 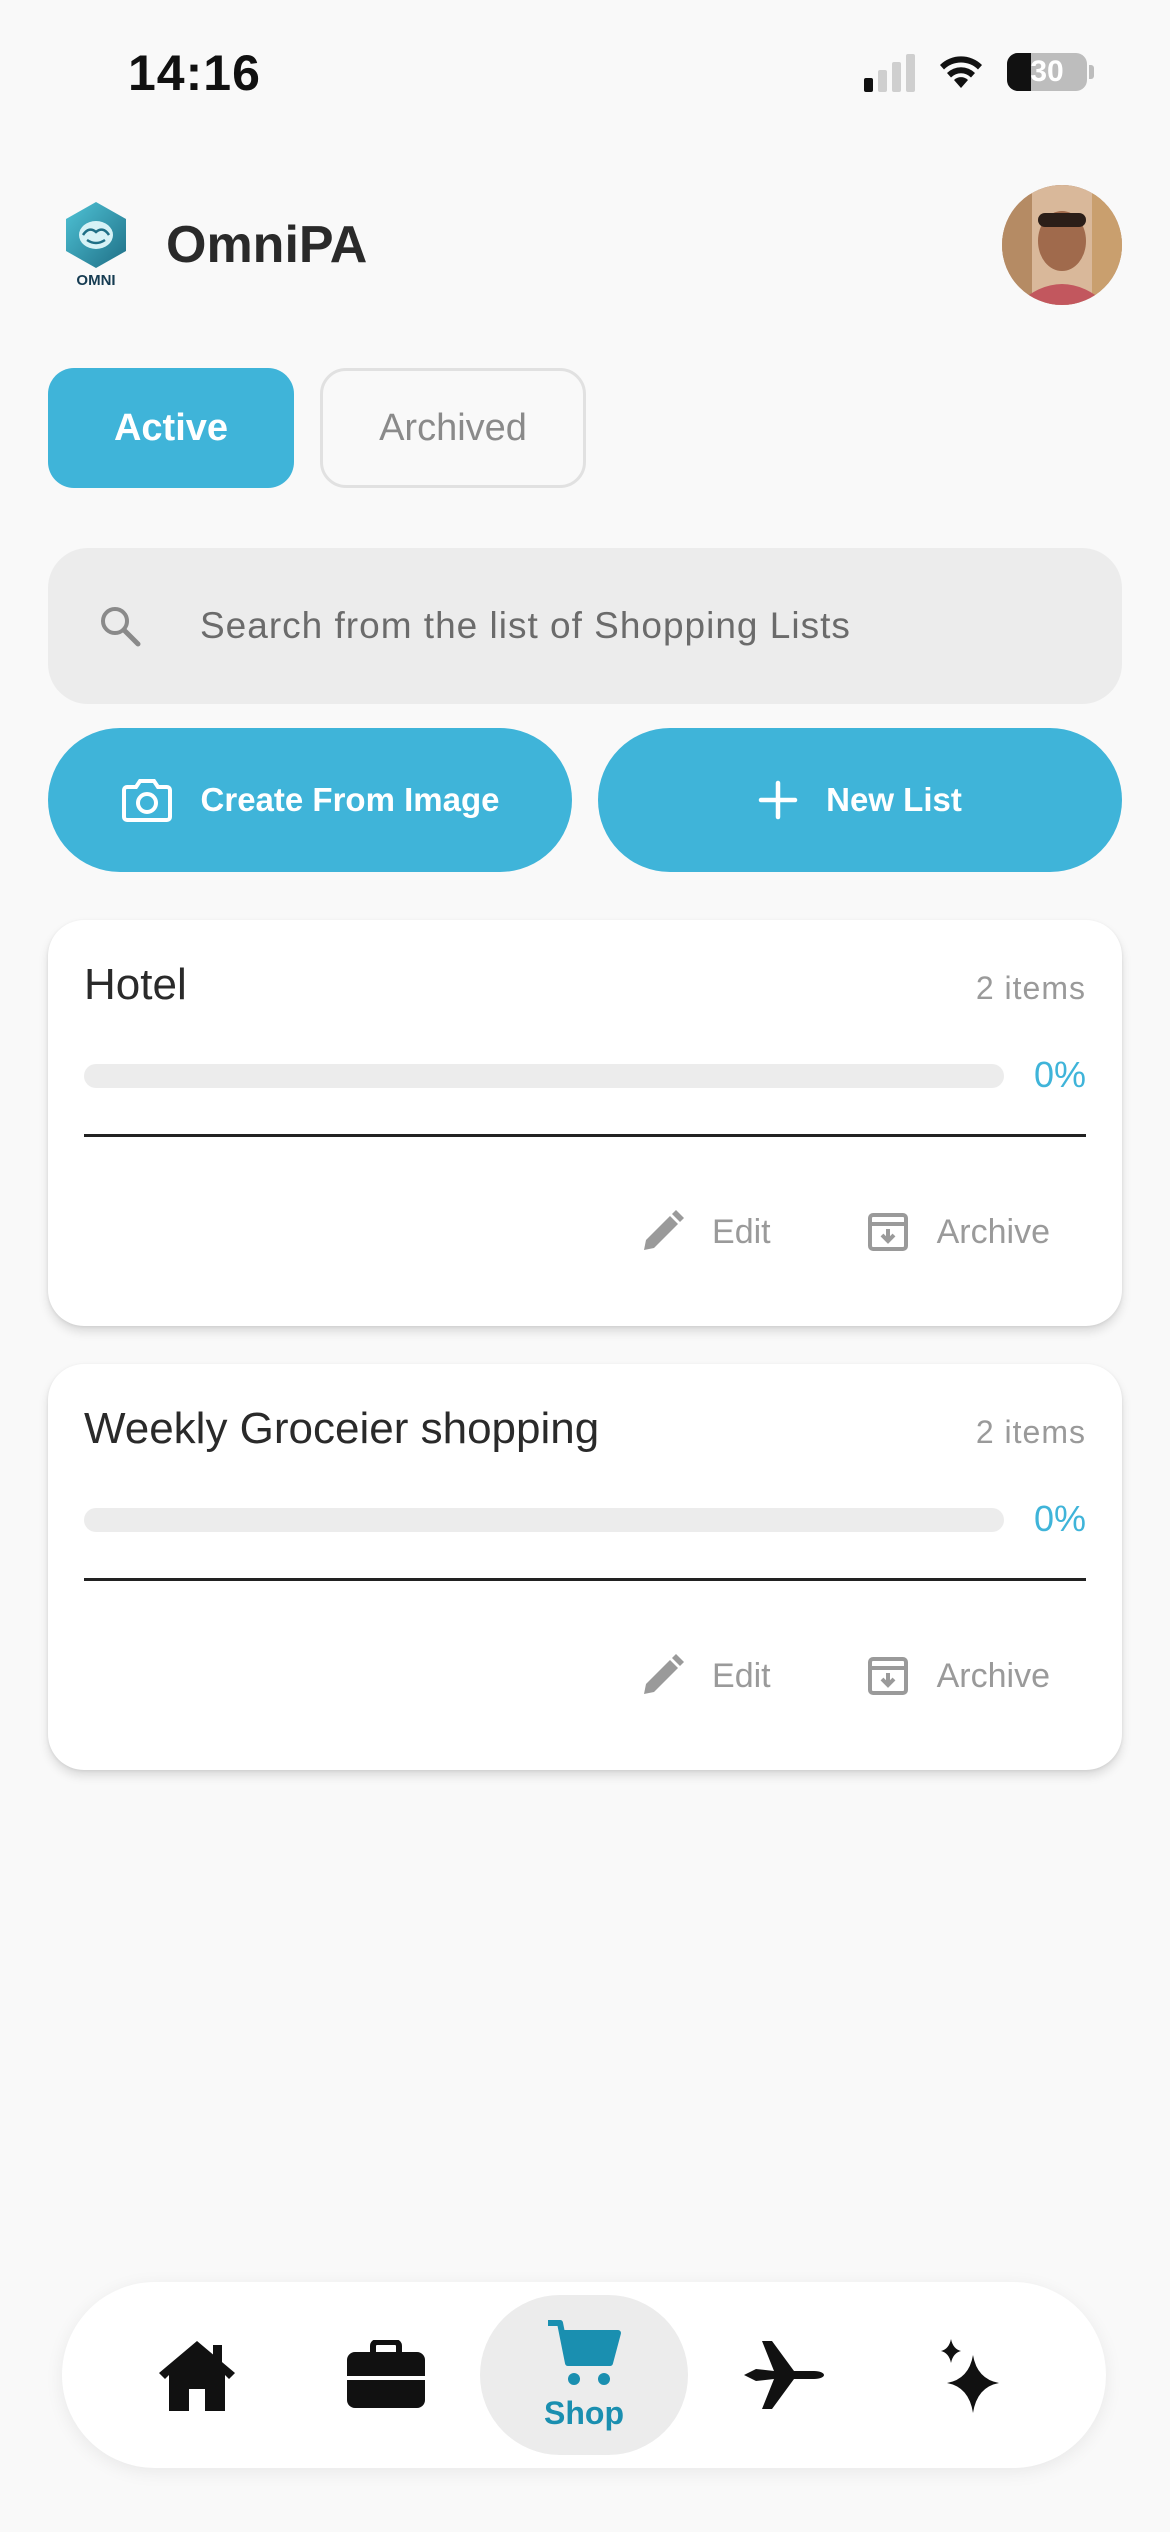 I want to click on new-list-label: New List, so click(x=894, y=799).